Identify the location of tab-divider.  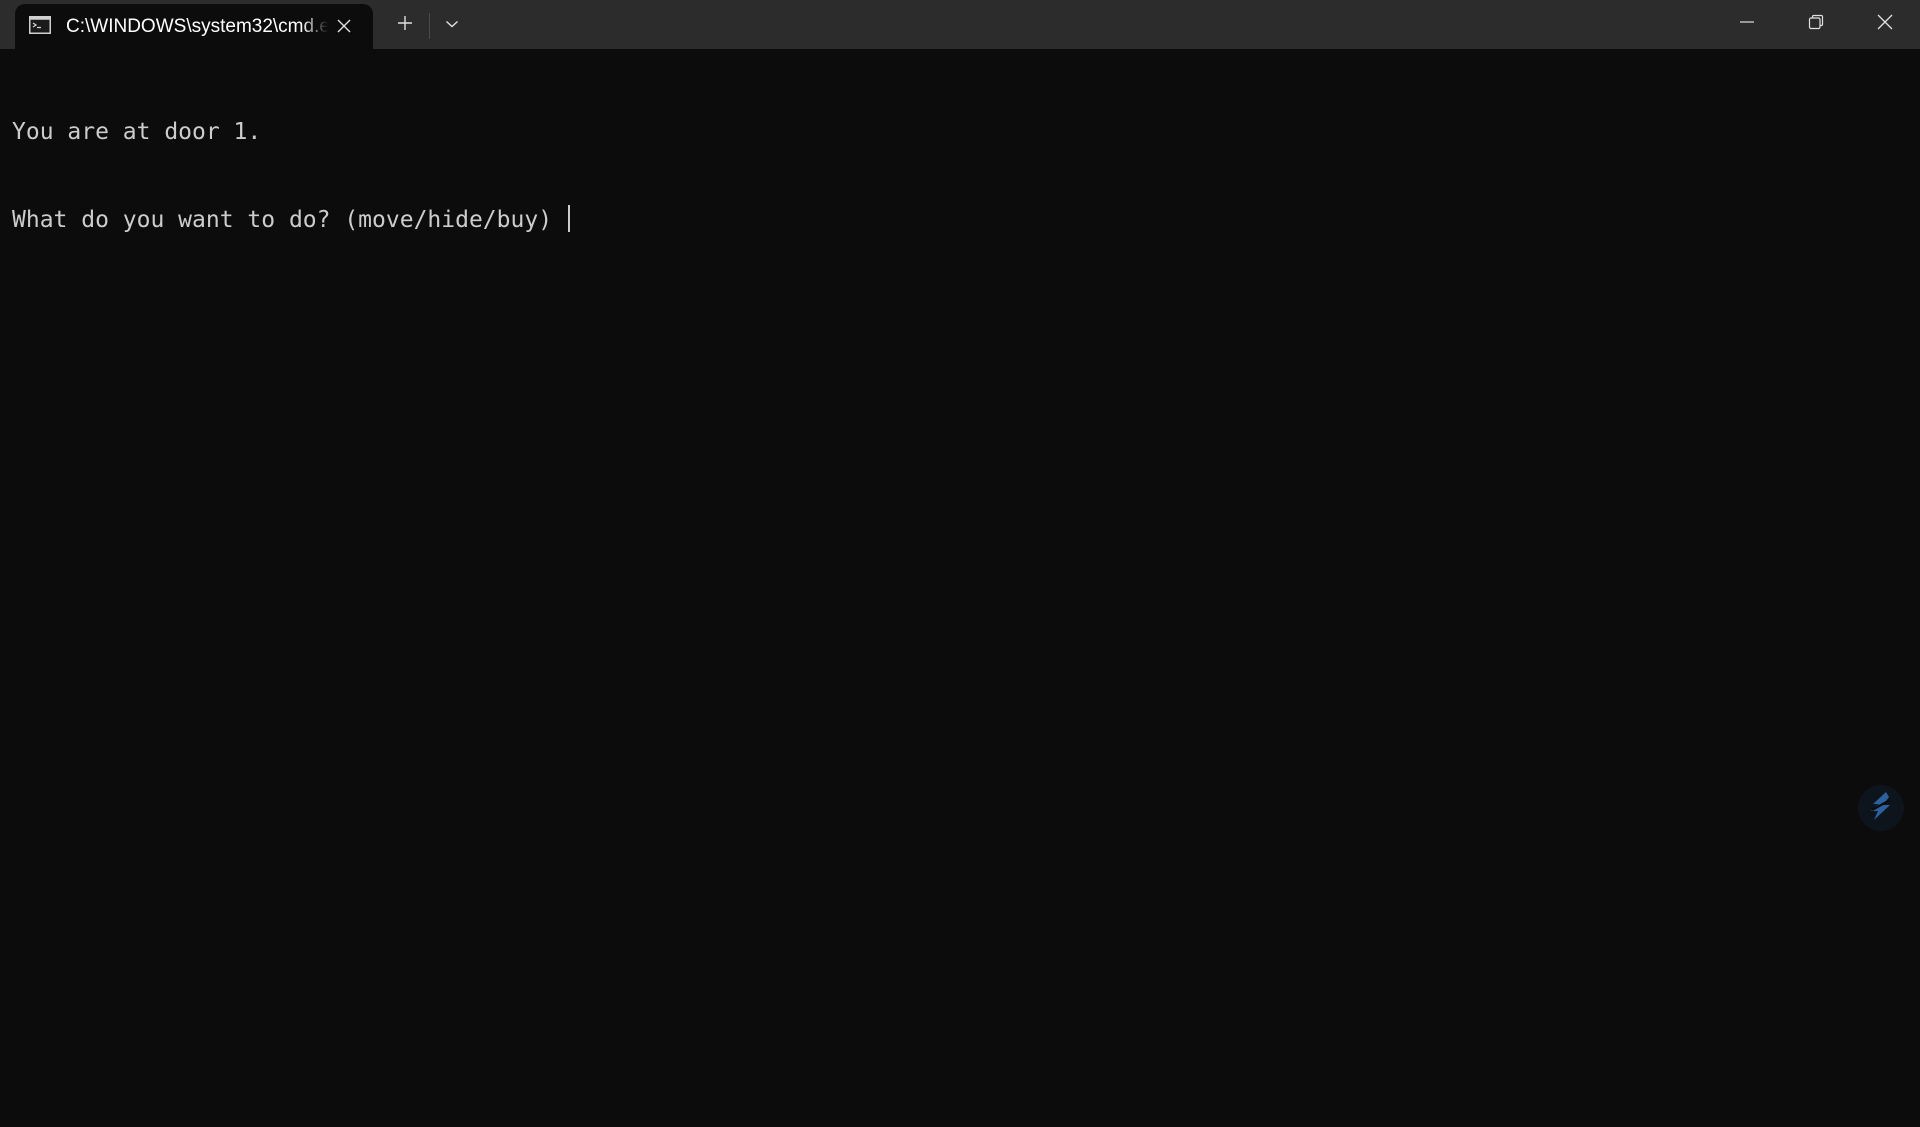
(429, 26).